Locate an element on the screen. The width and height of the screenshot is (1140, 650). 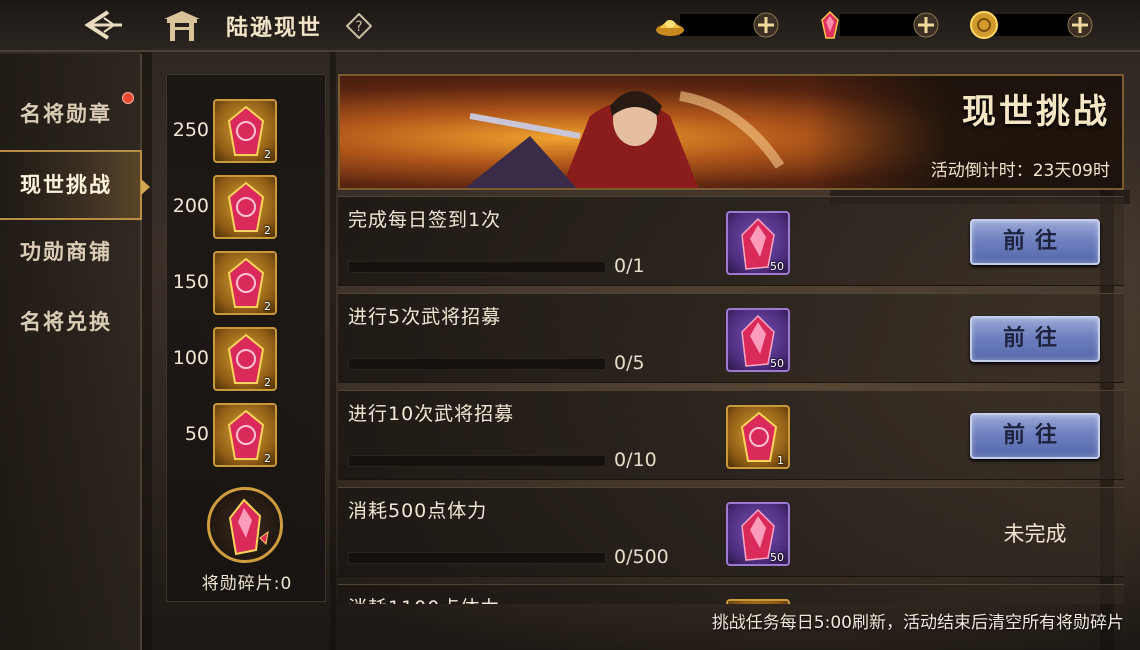
event-banner: 现世挑战 活动倒计时：23天09时 is located at coordinates (731, 132).